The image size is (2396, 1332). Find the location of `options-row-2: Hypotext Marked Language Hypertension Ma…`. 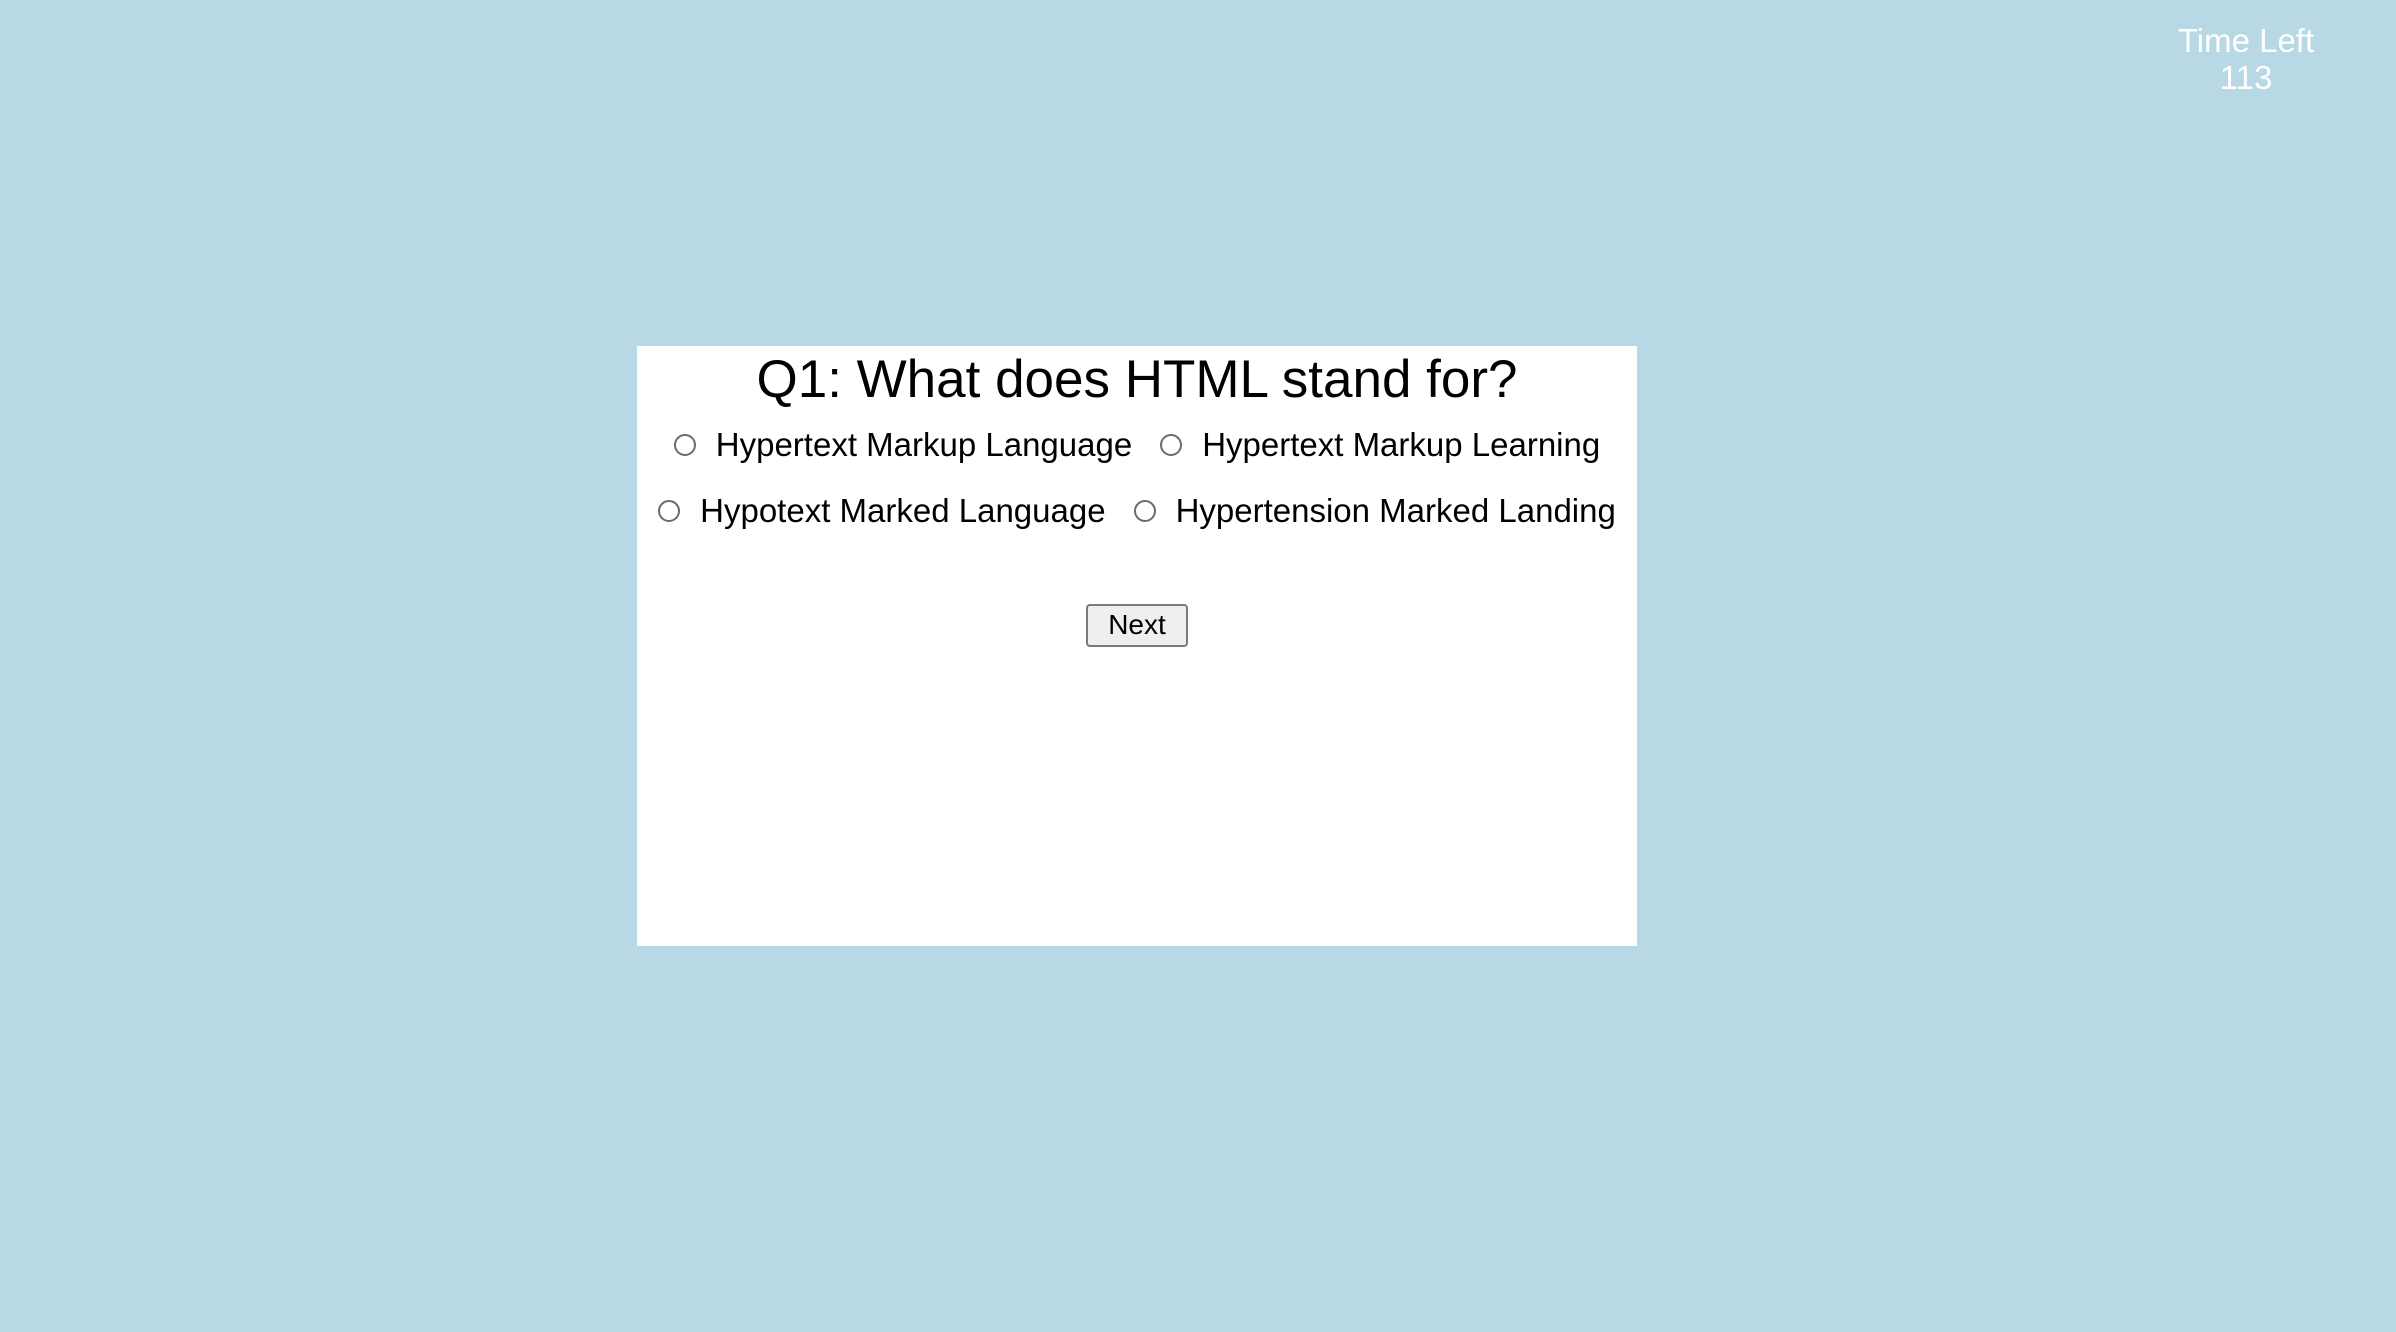

options-row-2: Hypotext Marked Language Hypertension Ma… is located at coordinates (1137, 511).